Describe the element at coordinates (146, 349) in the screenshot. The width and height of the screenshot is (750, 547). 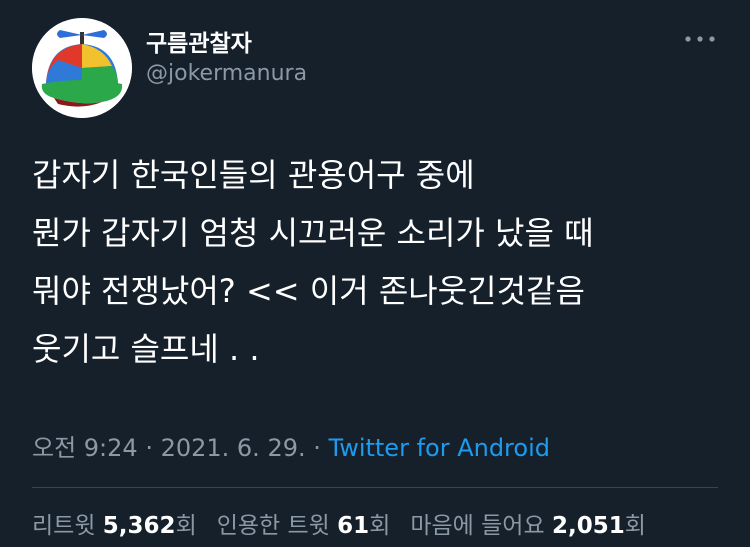
I see `tweet-text-line: 웃기고 슬프네 . .` at that location.